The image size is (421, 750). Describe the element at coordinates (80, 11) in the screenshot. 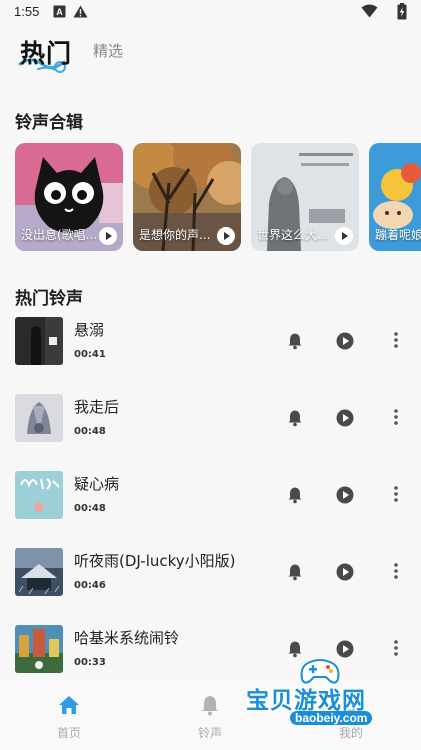

I see `warning-icon` at that location.